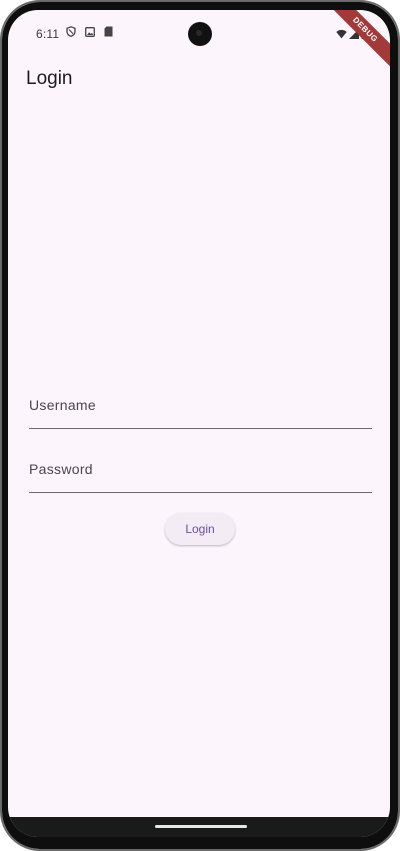  I want to click on login-button: Login, so click(200, 529).